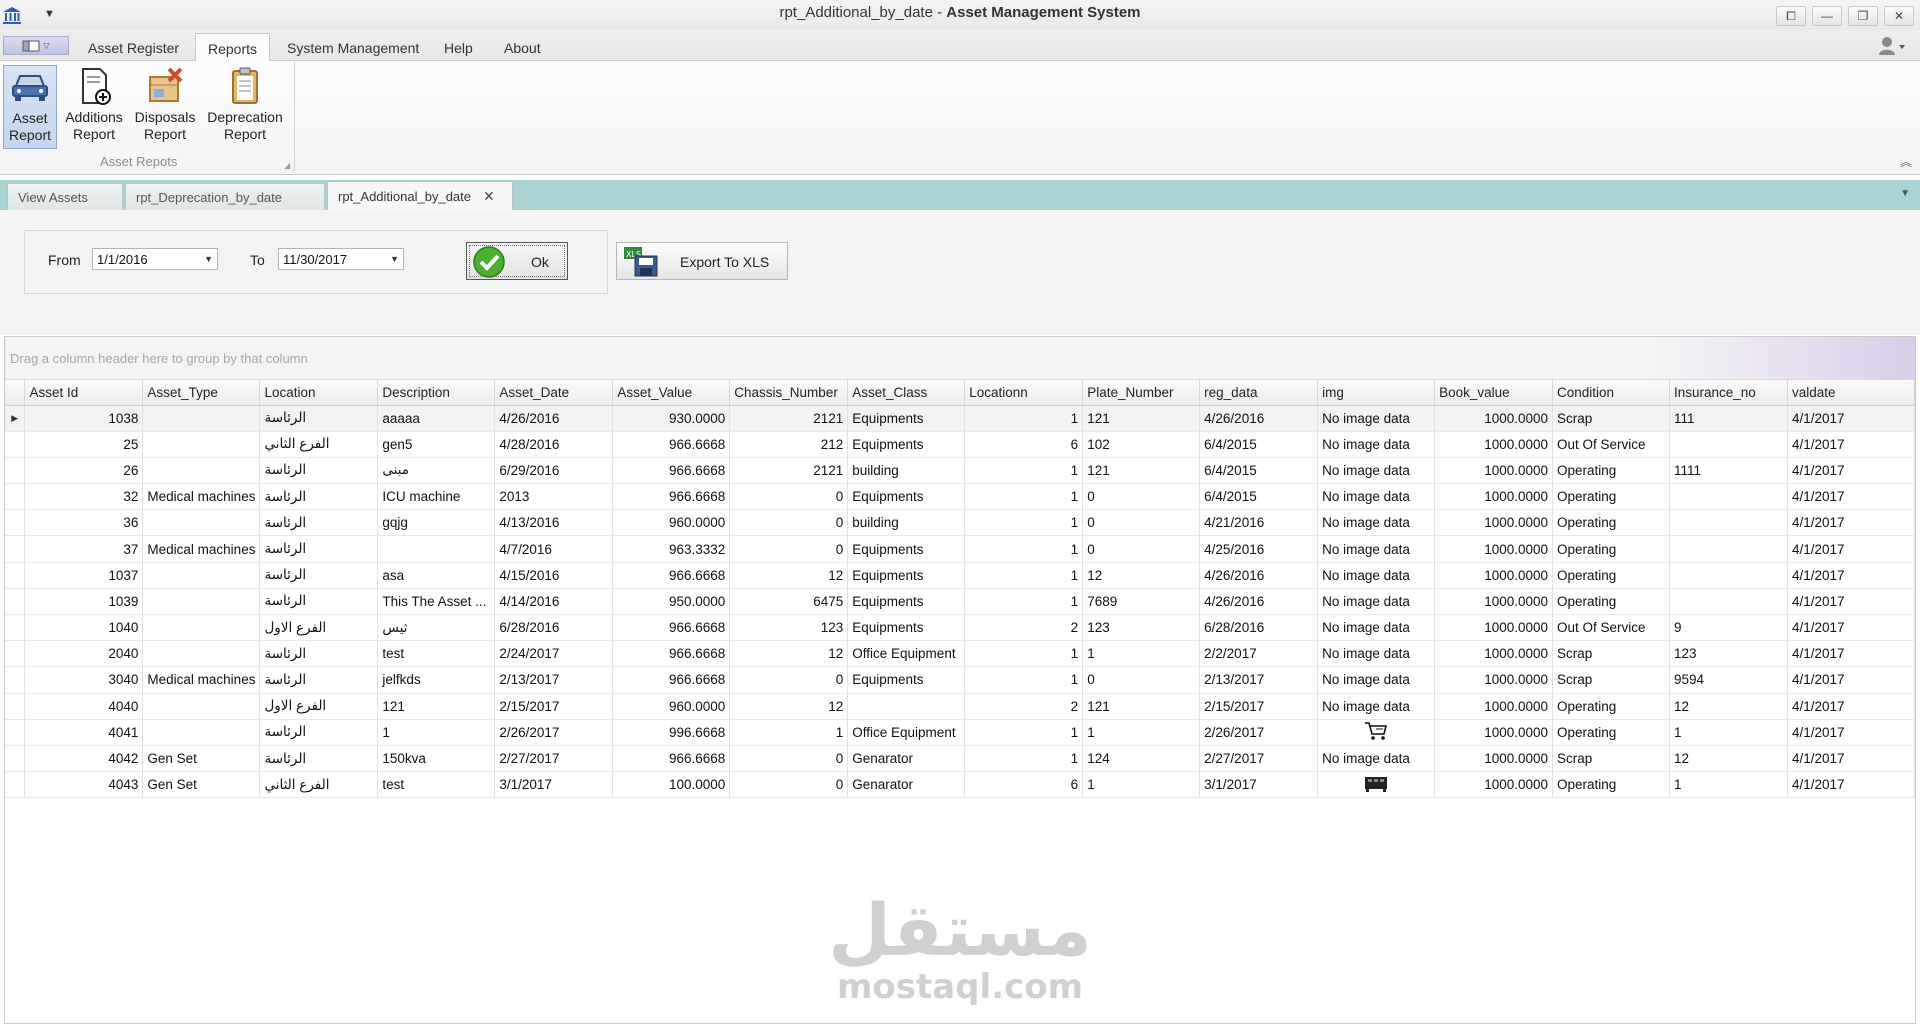 Image resolution: width=1920 pixels, height=1024 pixels. I want to click on table-cell: 6/4/2015, so click(1259, 497).